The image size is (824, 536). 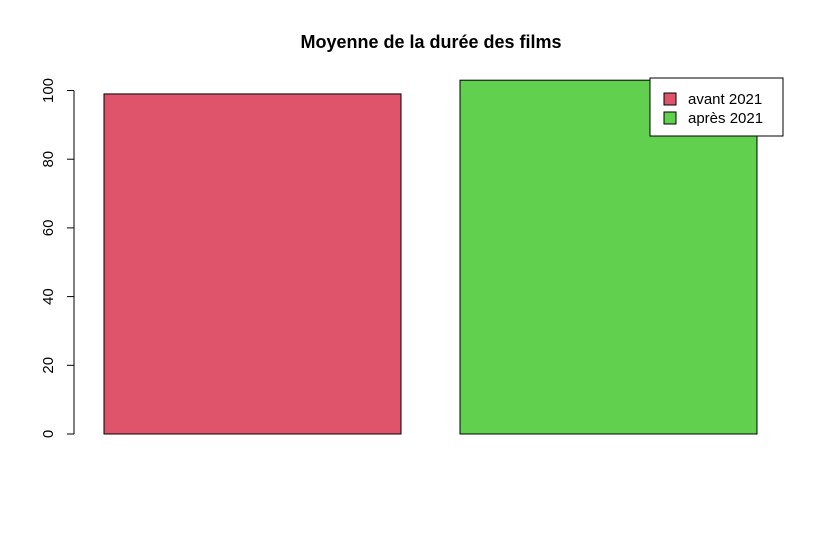 What do you see at coordinates (48, 434) in the screenshot?
I see `y-tick-label: 0` at bounding box center [48, 434].